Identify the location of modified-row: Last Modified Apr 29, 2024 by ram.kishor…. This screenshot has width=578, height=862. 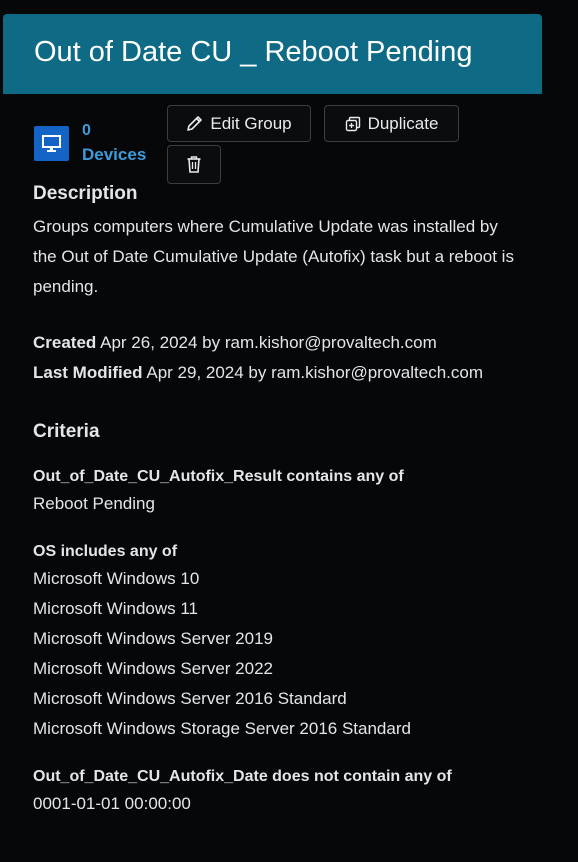
(258, 373).